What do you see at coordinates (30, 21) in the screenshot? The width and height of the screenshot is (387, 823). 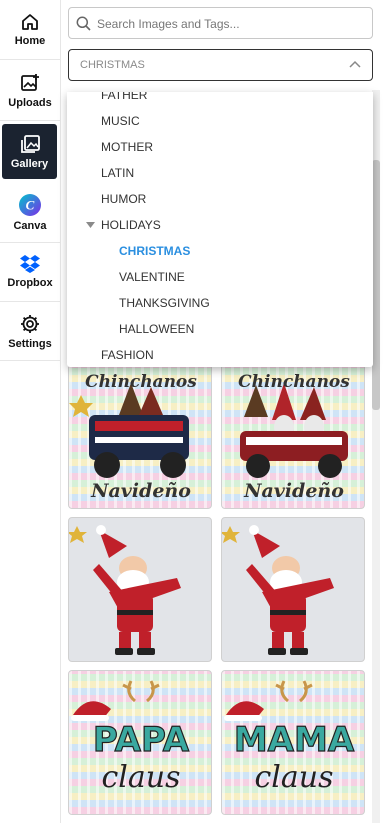 I see `home-icon` at bounding box center [30, 21].